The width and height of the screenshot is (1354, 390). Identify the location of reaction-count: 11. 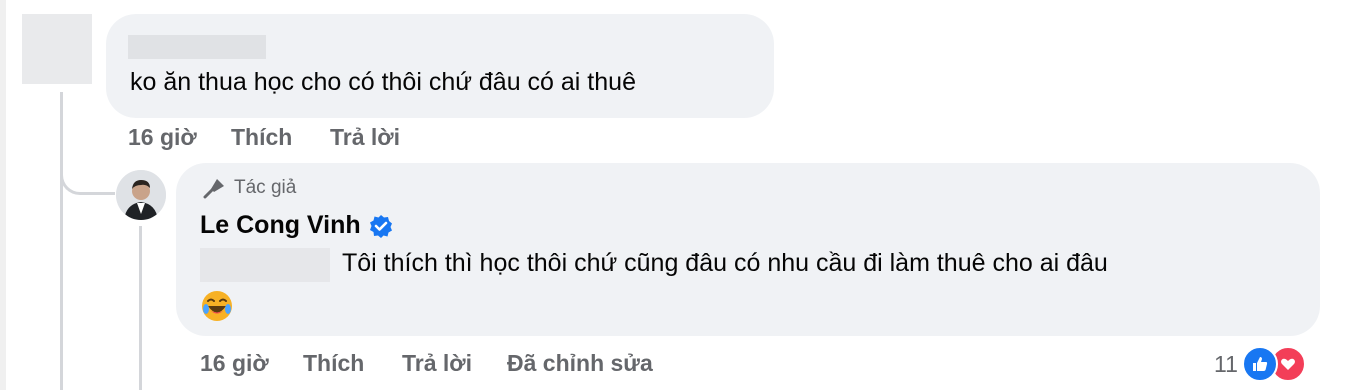
(1226, 364).